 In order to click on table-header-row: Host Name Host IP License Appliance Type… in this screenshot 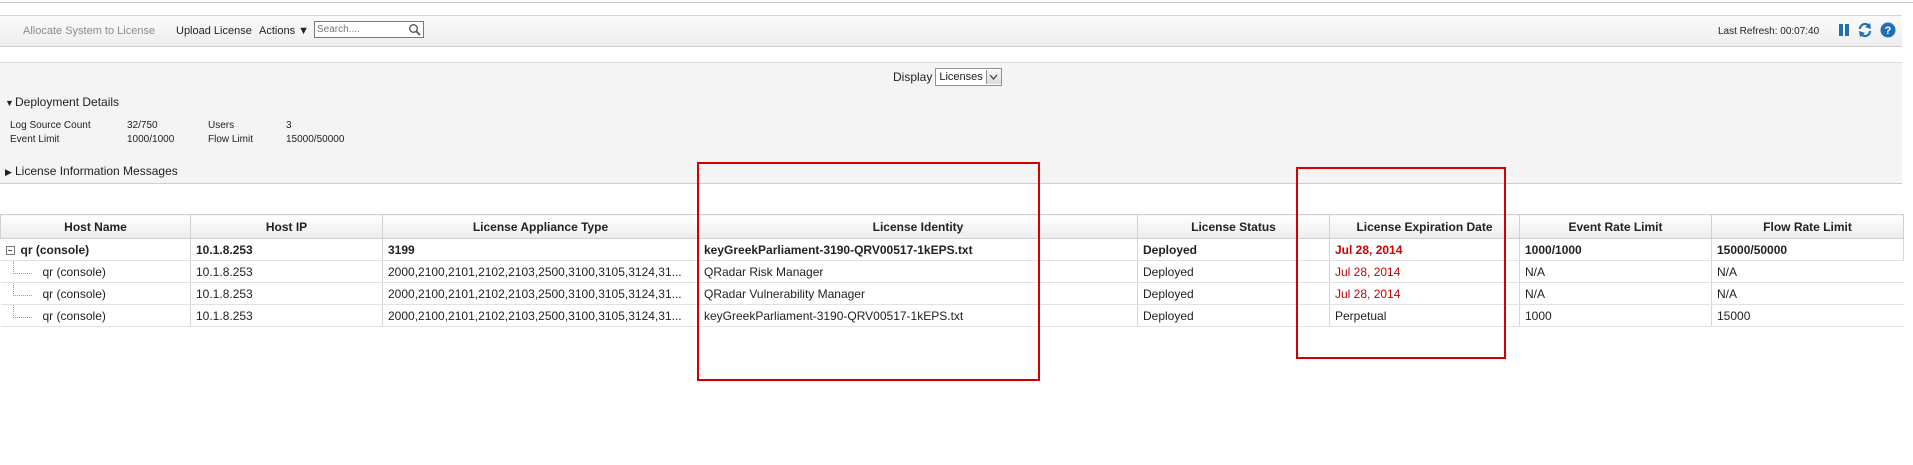, I will do `click(952, 226)`.